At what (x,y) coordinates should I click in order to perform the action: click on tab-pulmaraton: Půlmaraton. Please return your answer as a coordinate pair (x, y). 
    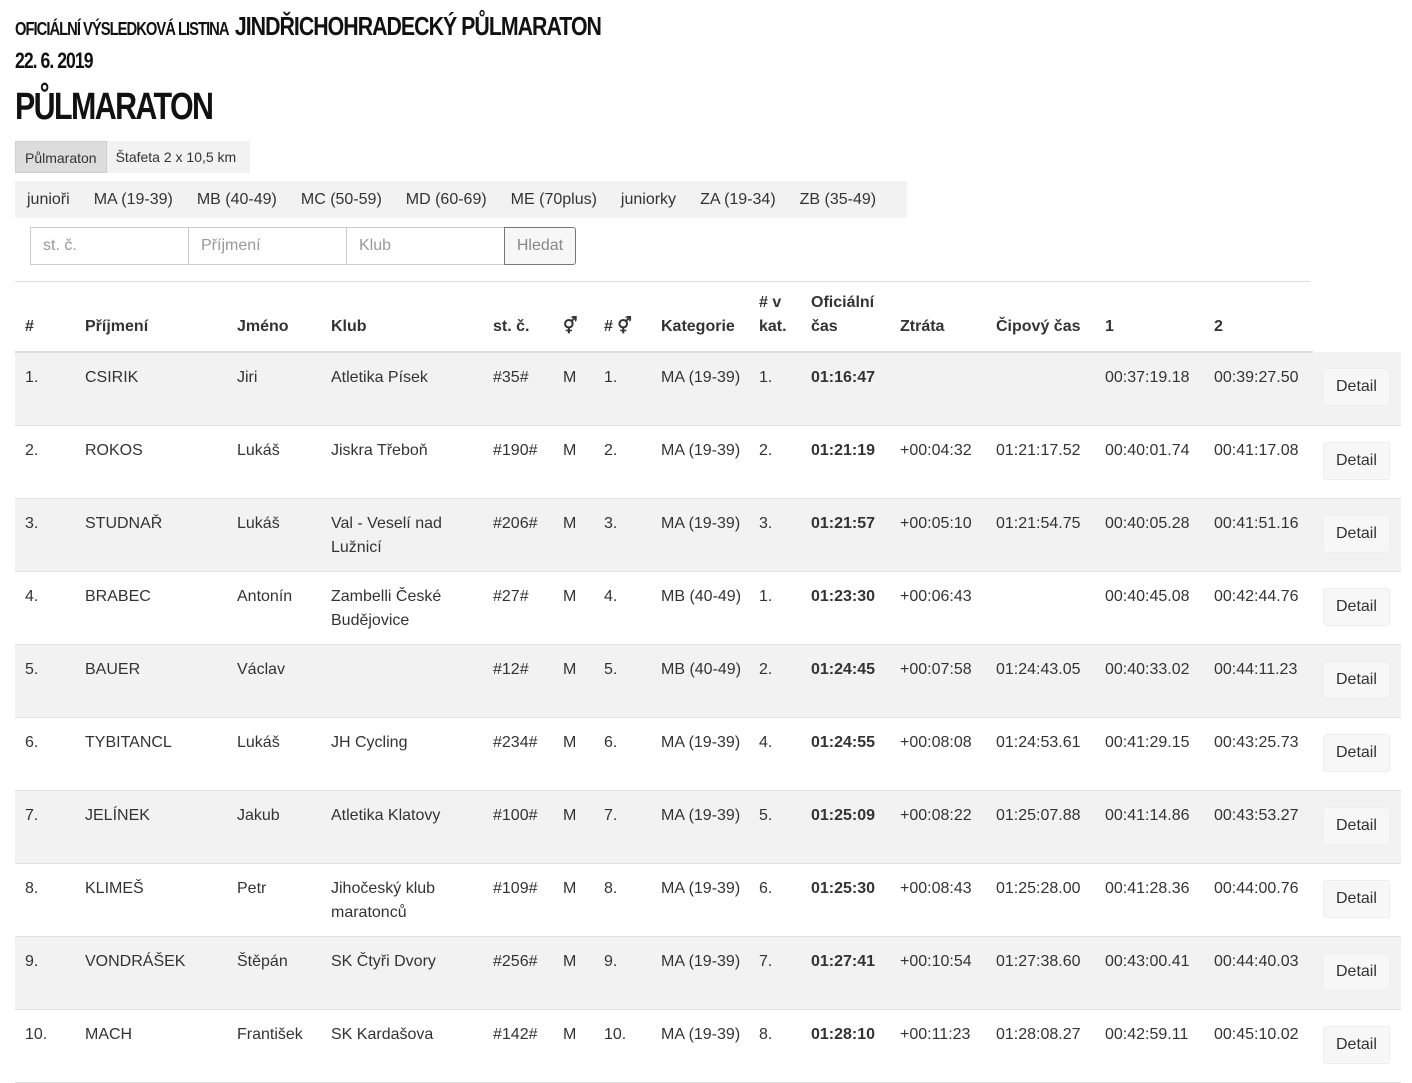
    Looking at the image, I should click on (61, 157).